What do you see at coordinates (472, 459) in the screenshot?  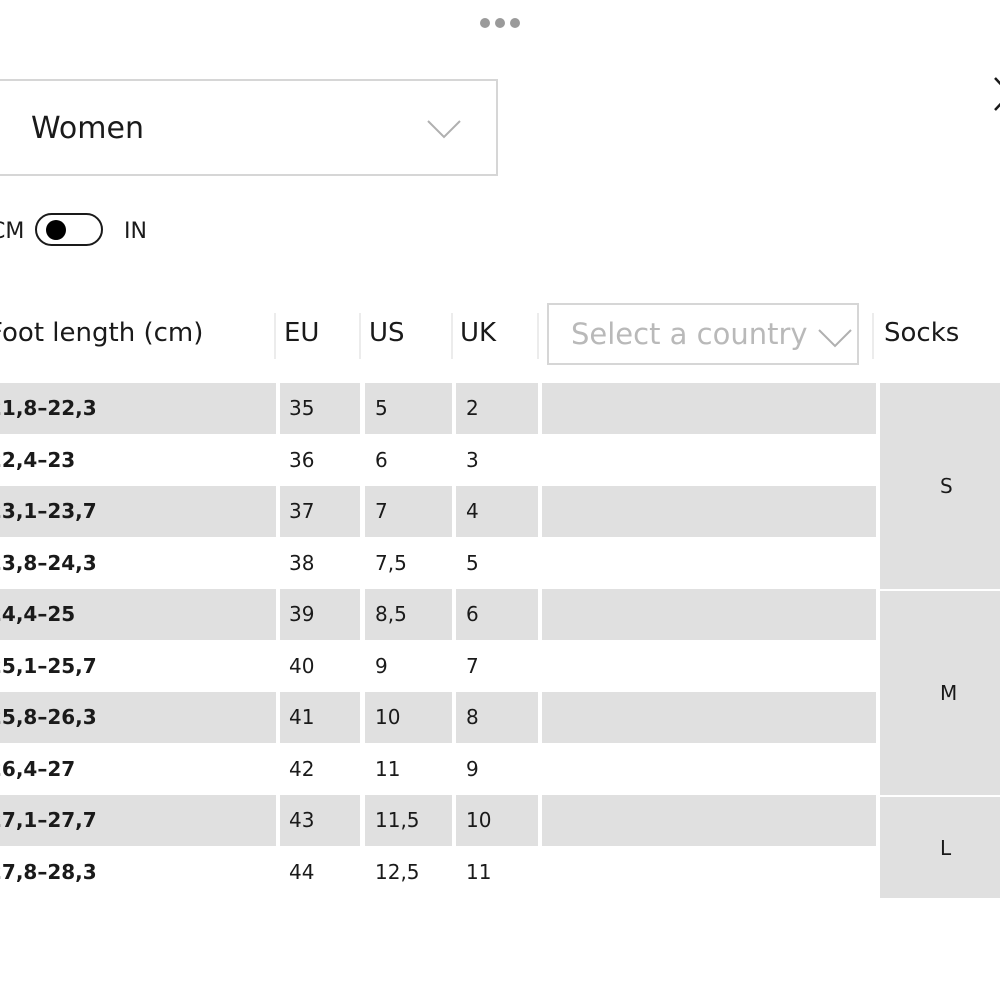 I see `uk-size-cell: 3` at bounding box center [472, 459].